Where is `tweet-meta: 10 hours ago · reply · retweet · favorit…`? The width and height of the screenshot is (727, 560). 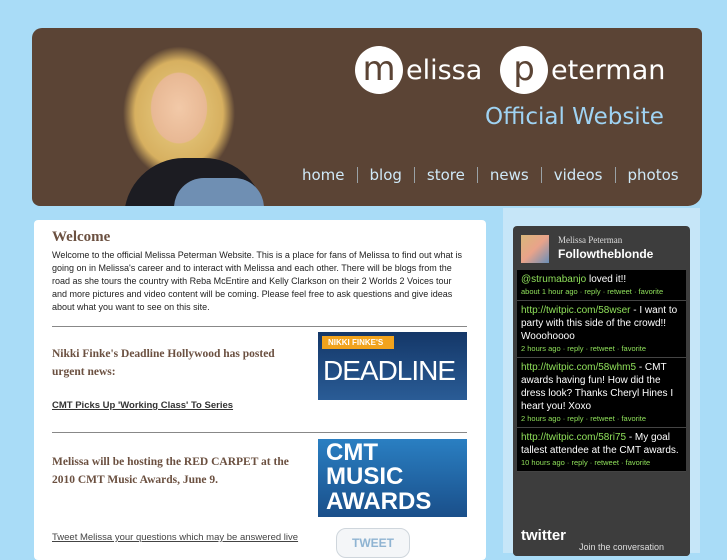
tweet-meta: 10 hours ago · reply · retweet · favorit… is located at coordinates (601, 462).